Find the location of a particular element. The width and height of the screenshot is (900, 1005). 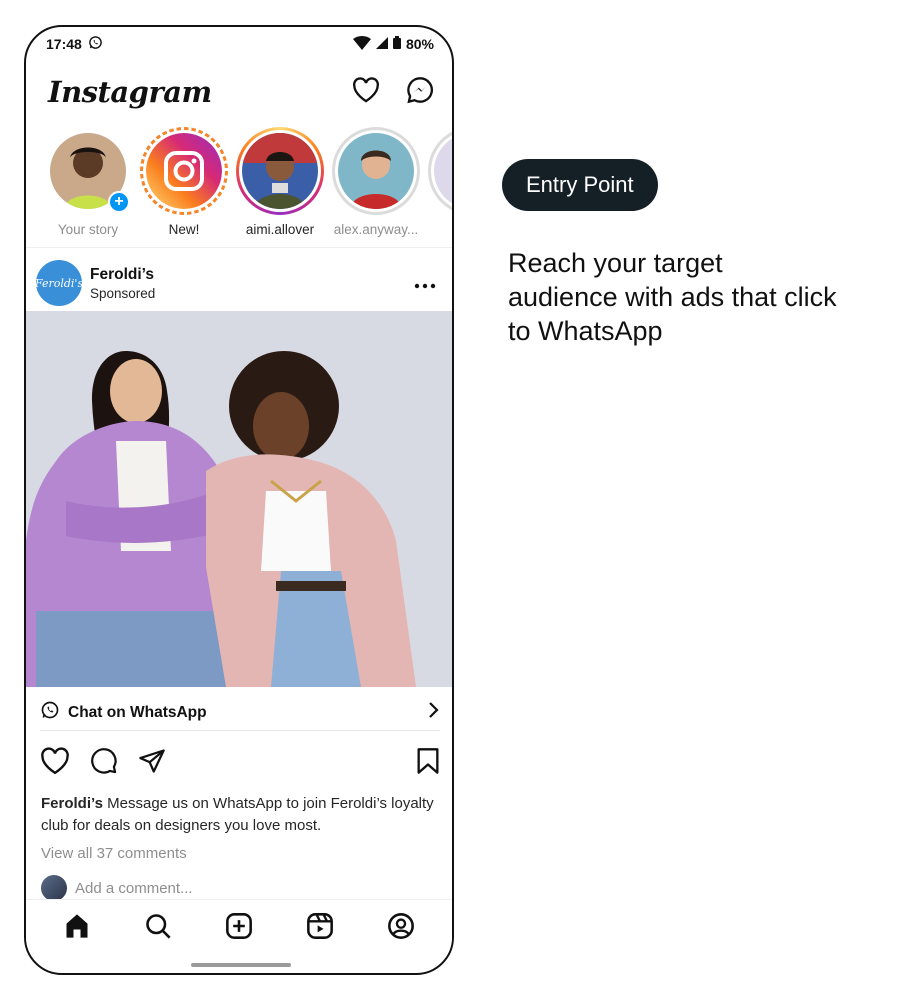

status-bar: 17:48 80% is located at coordinates (239, 44).